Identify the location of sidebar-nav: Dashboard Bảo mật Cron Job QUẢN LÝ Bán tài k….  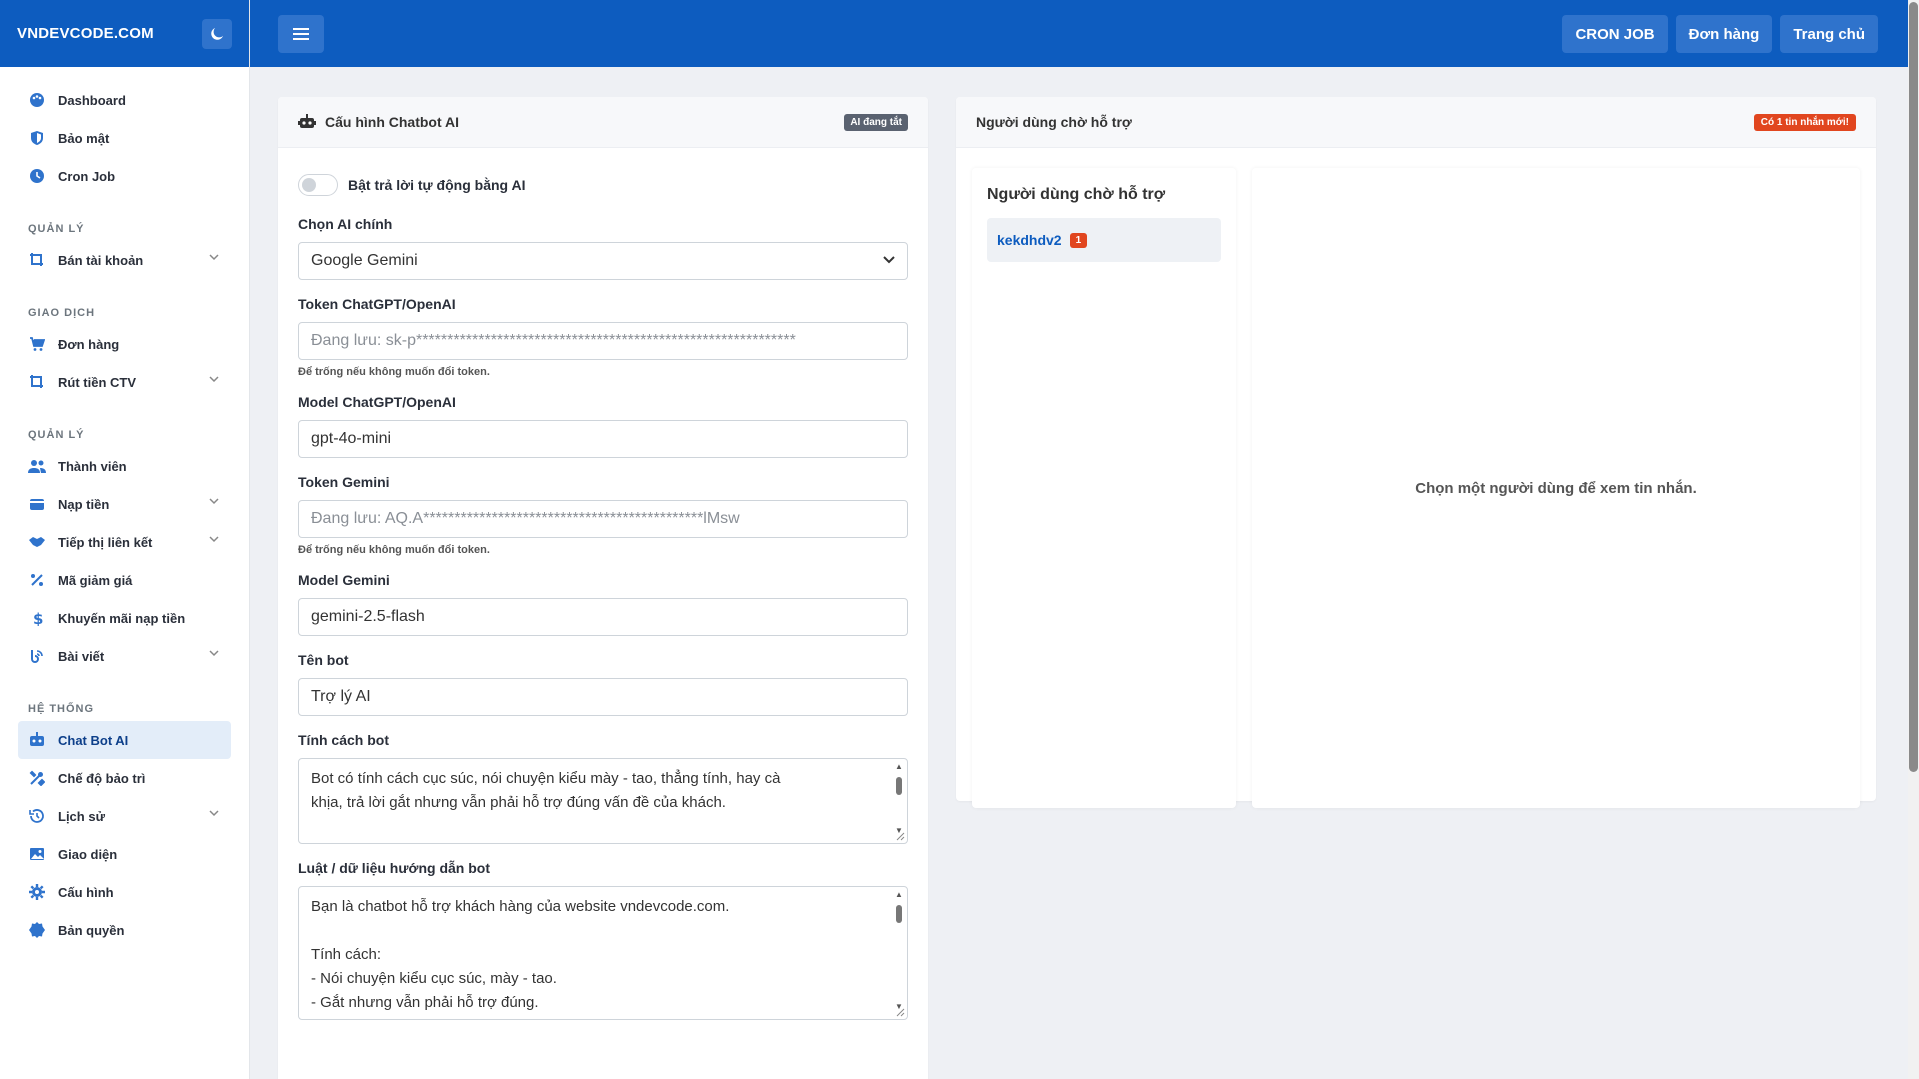
(124, 508).